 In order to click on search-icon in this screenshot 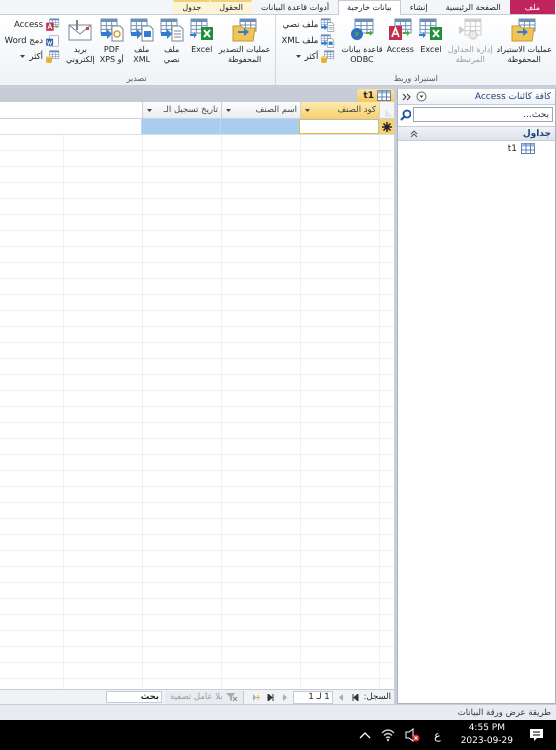, I will do `click(405, 114)`.